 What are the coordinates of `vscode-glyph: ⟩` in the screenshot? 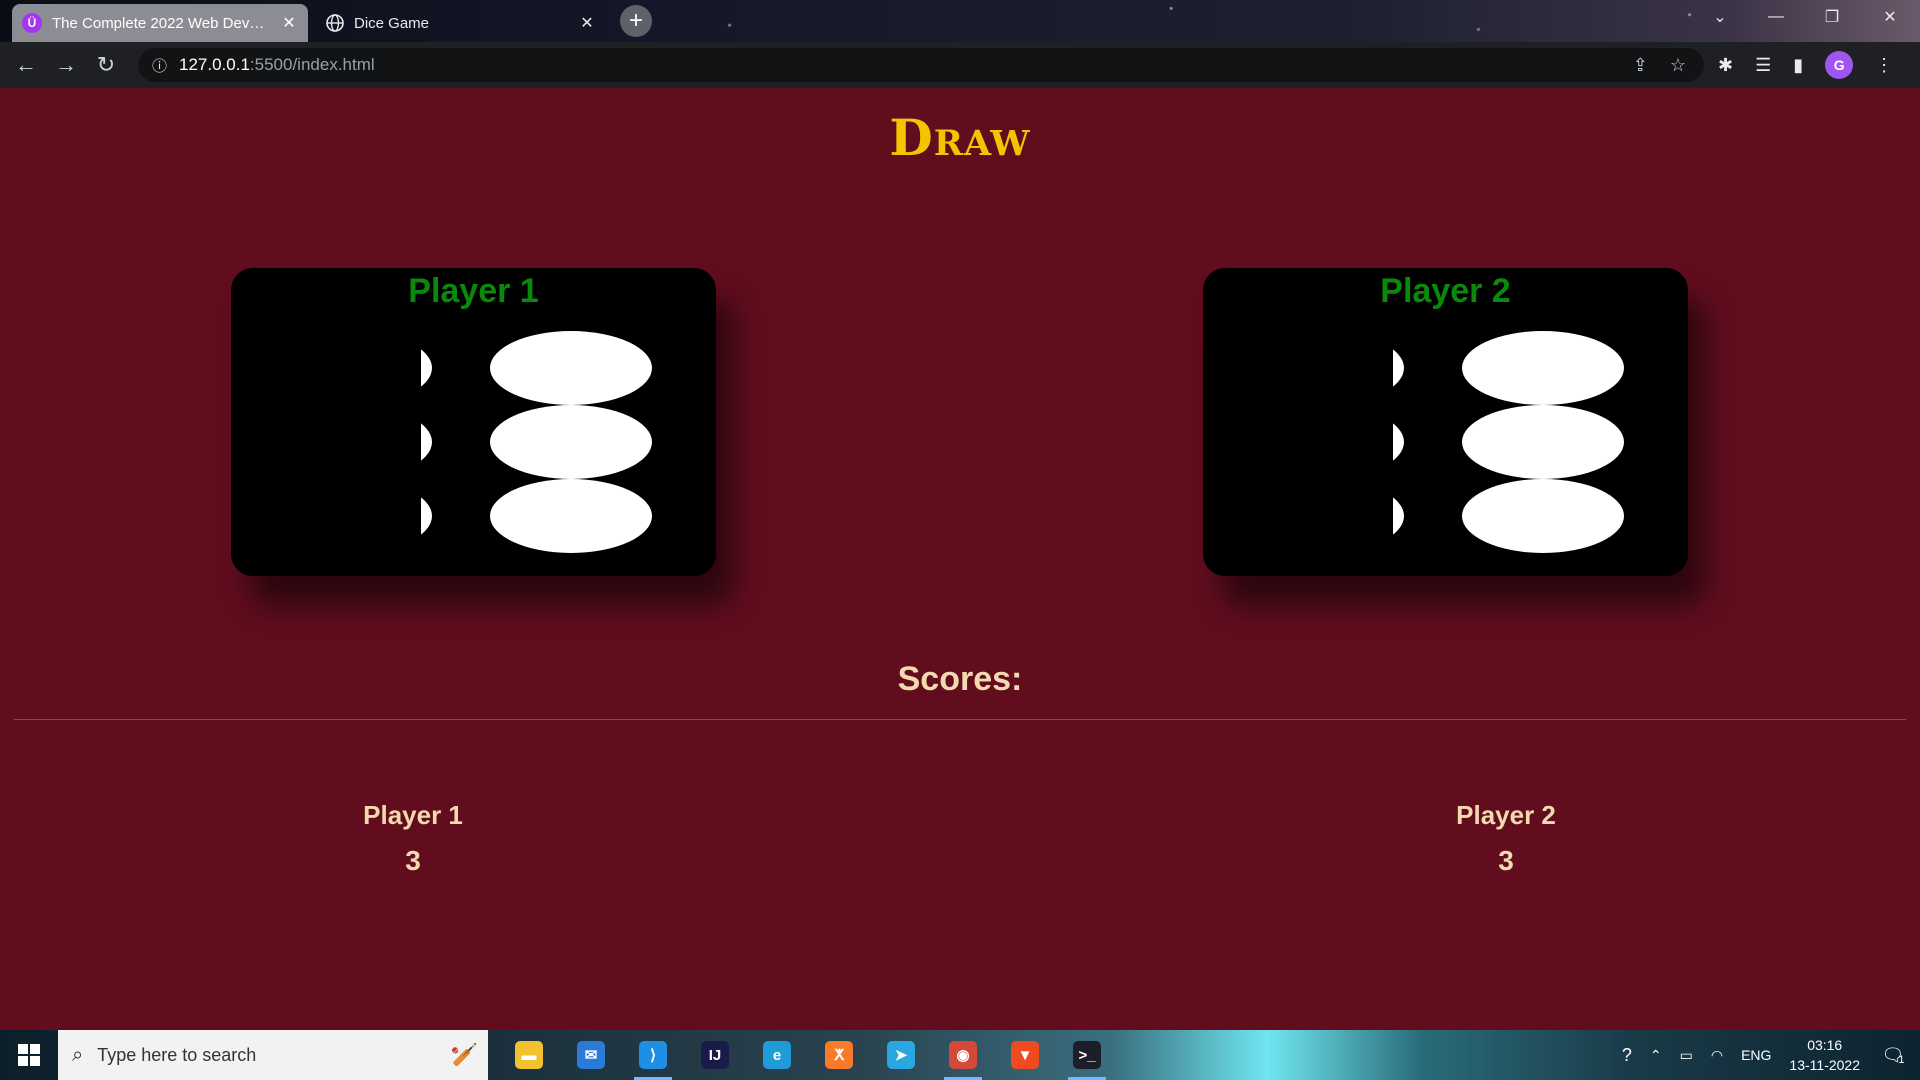 It's located at (653, 1055).